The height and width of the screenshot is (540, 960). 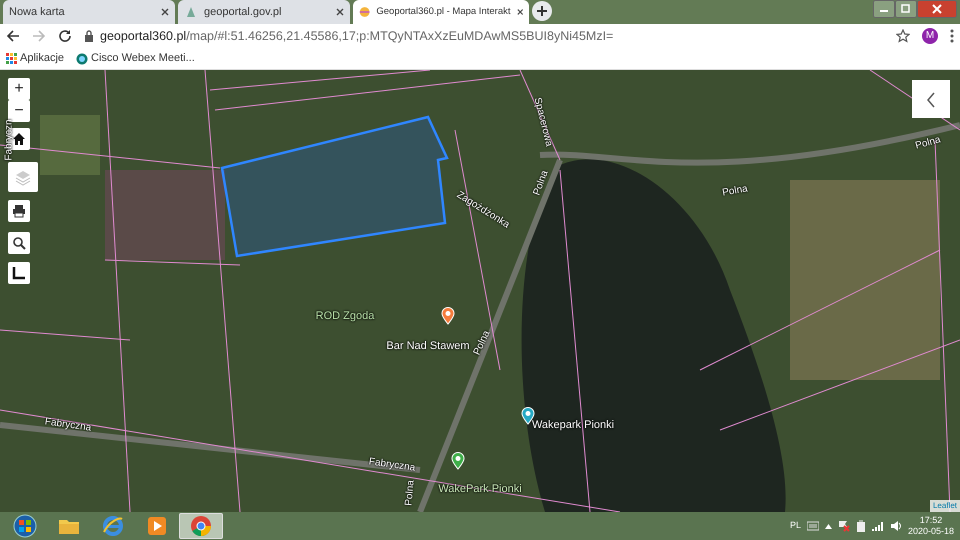 What do you see at coordinates (931, 531) in the screenshot?
I see `clock-date: 2020-05-18` at bounding box center [931, 531].